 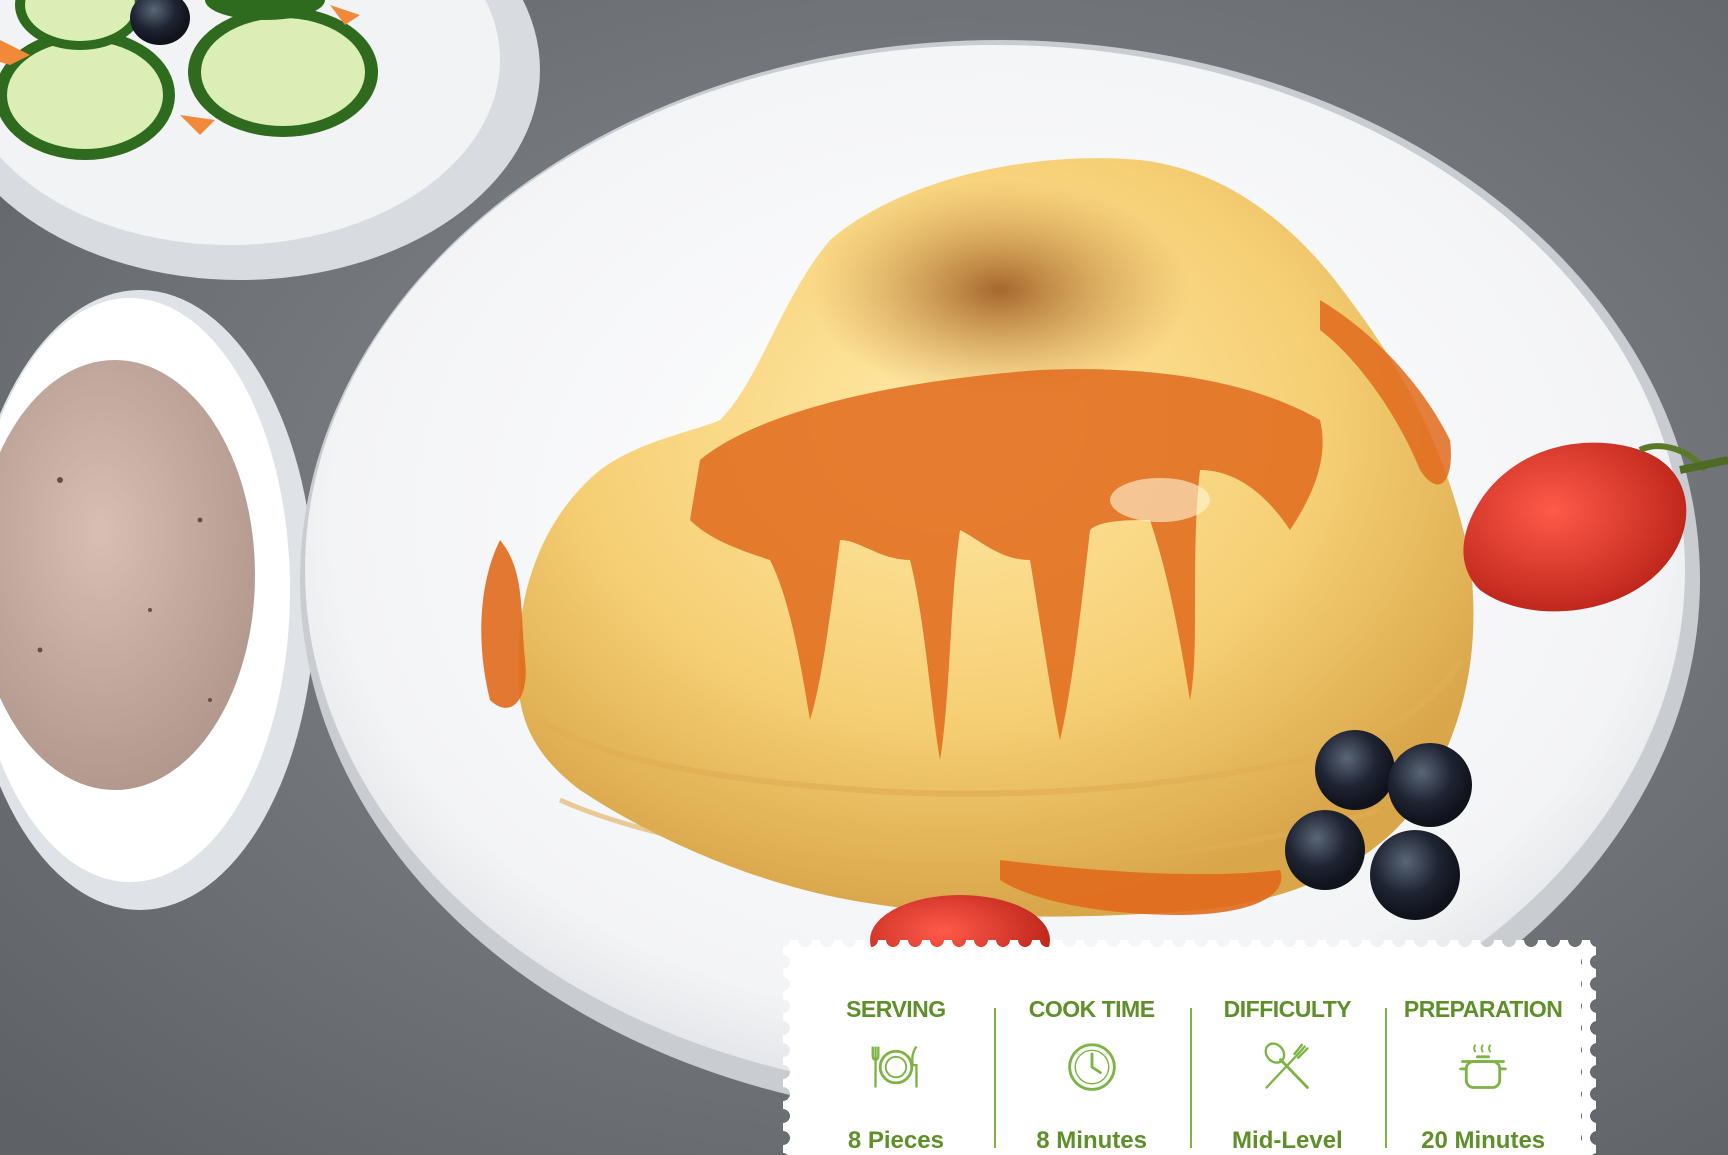 What do you see at coordinates (894, 1066) in the screenshot?
I see `plate-cutlery-icon` at bounding box center [894, 1066].